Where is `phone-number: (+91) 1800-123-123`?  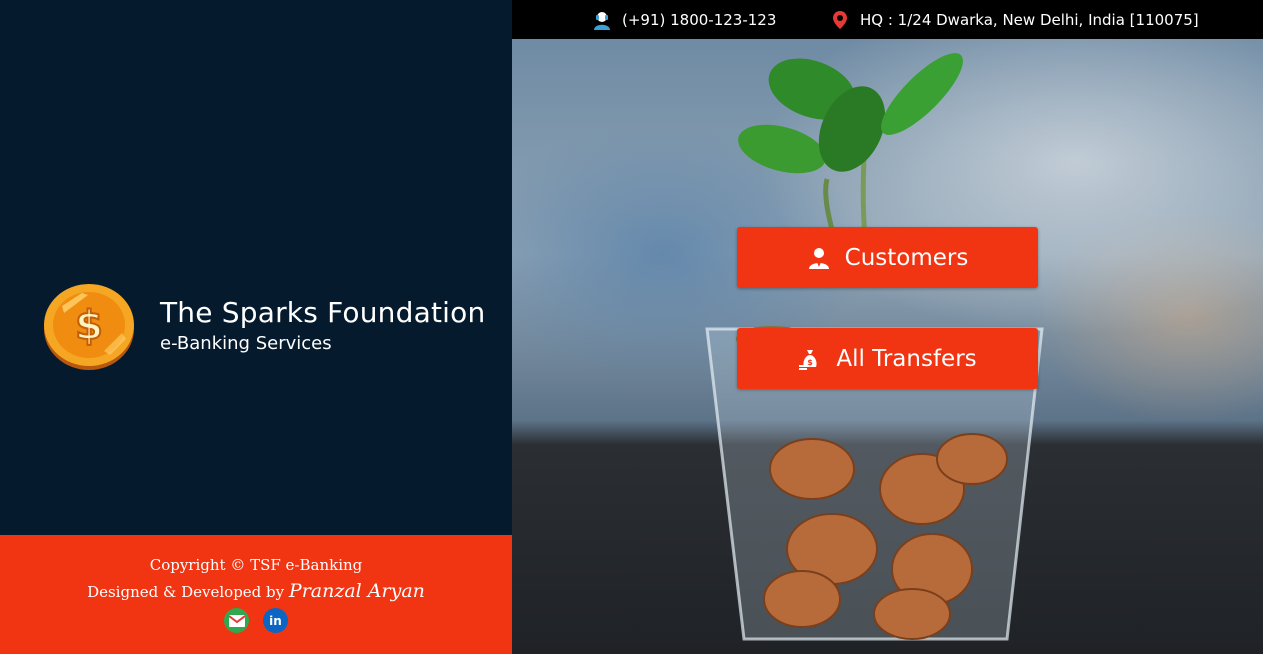
phone-number: (+91) 1800-123-123 is located at coordinates (699, 19).